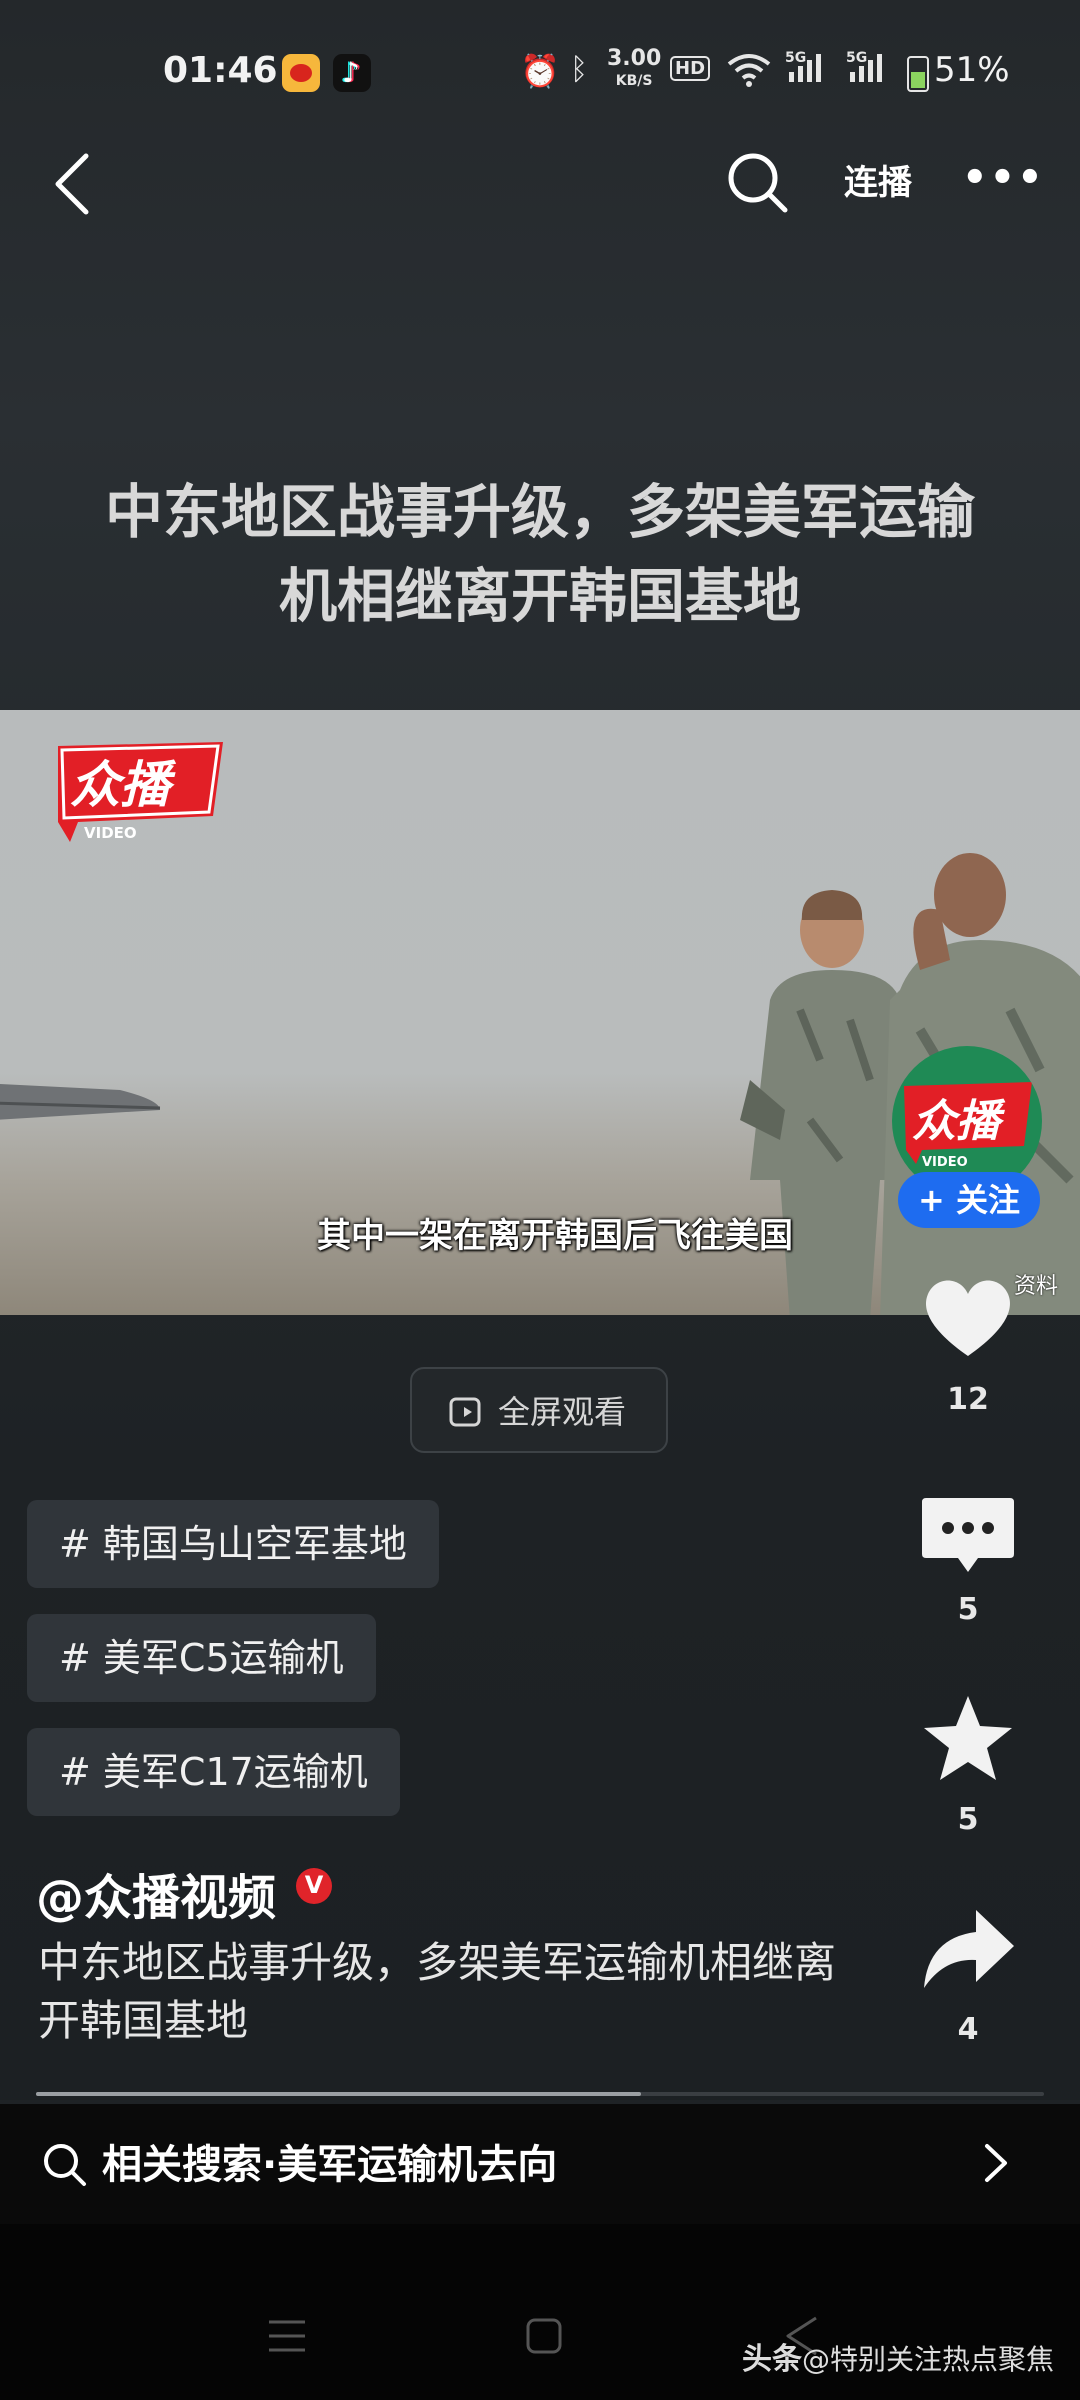 This screenshot has width=1080, height=2400. Describe the element at coordinates (338, 2094) in the screenshot. I see `progress-fill` at that location.